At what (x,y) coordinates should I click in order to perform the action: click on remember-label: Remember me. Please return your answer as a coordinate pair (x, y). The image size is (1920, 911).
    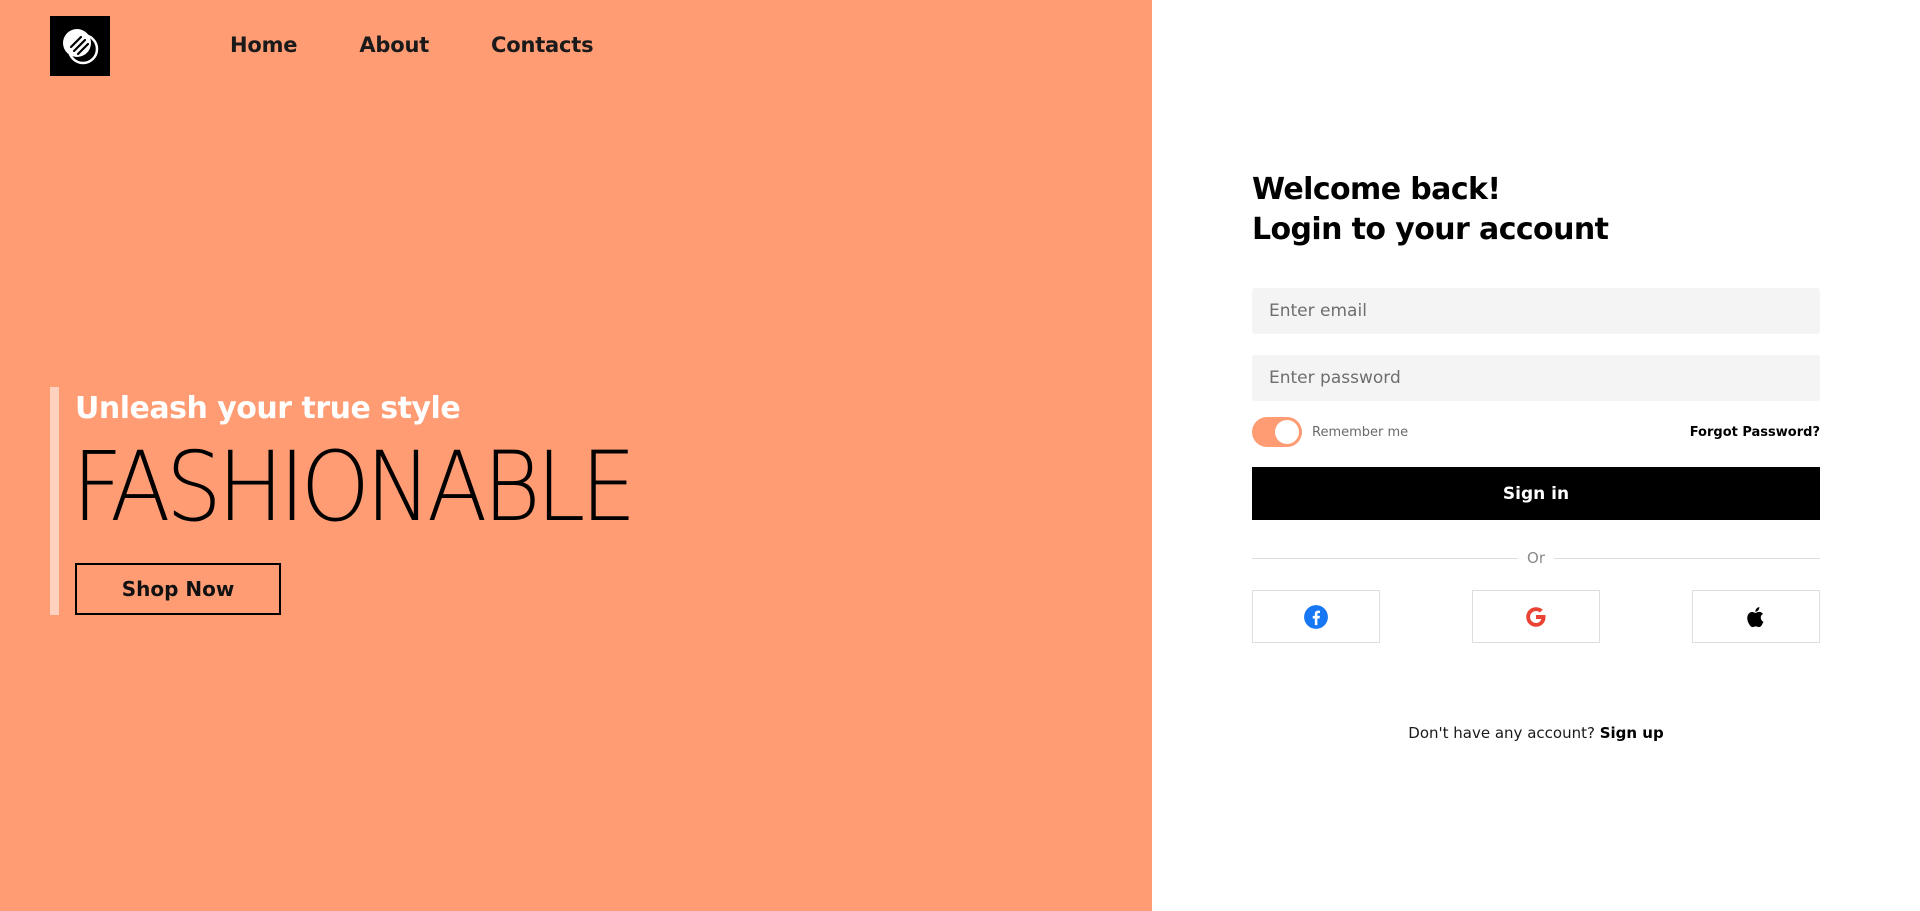
    Looking at the image, I should click on (1360, 432).